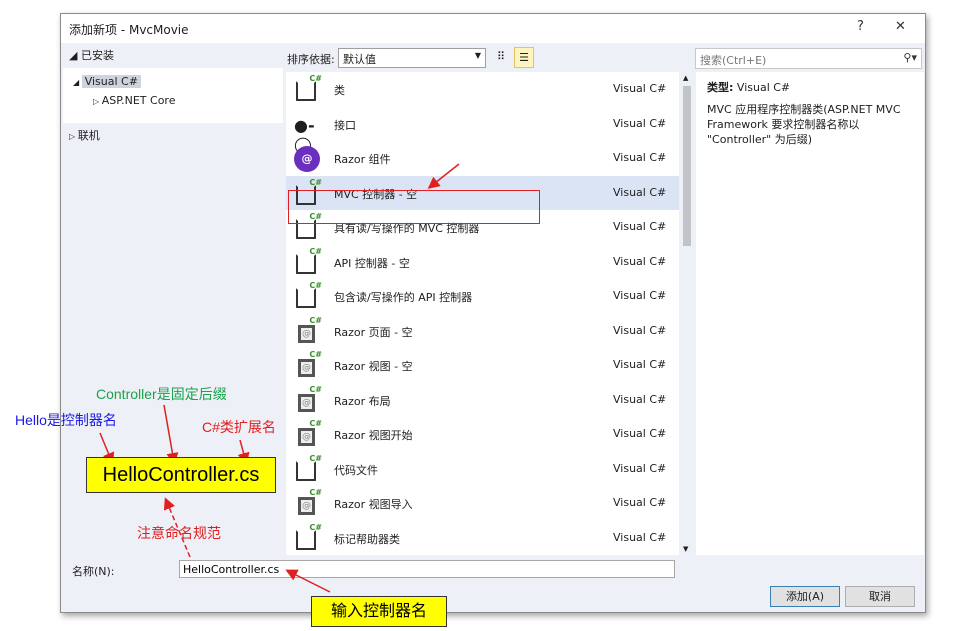 The height and width of the screenshot is (631, 960). Describe the element at coordinates (482, 158) in the screenshot. I see `list-item: @ Razor 组件 Visual C#` at that location.